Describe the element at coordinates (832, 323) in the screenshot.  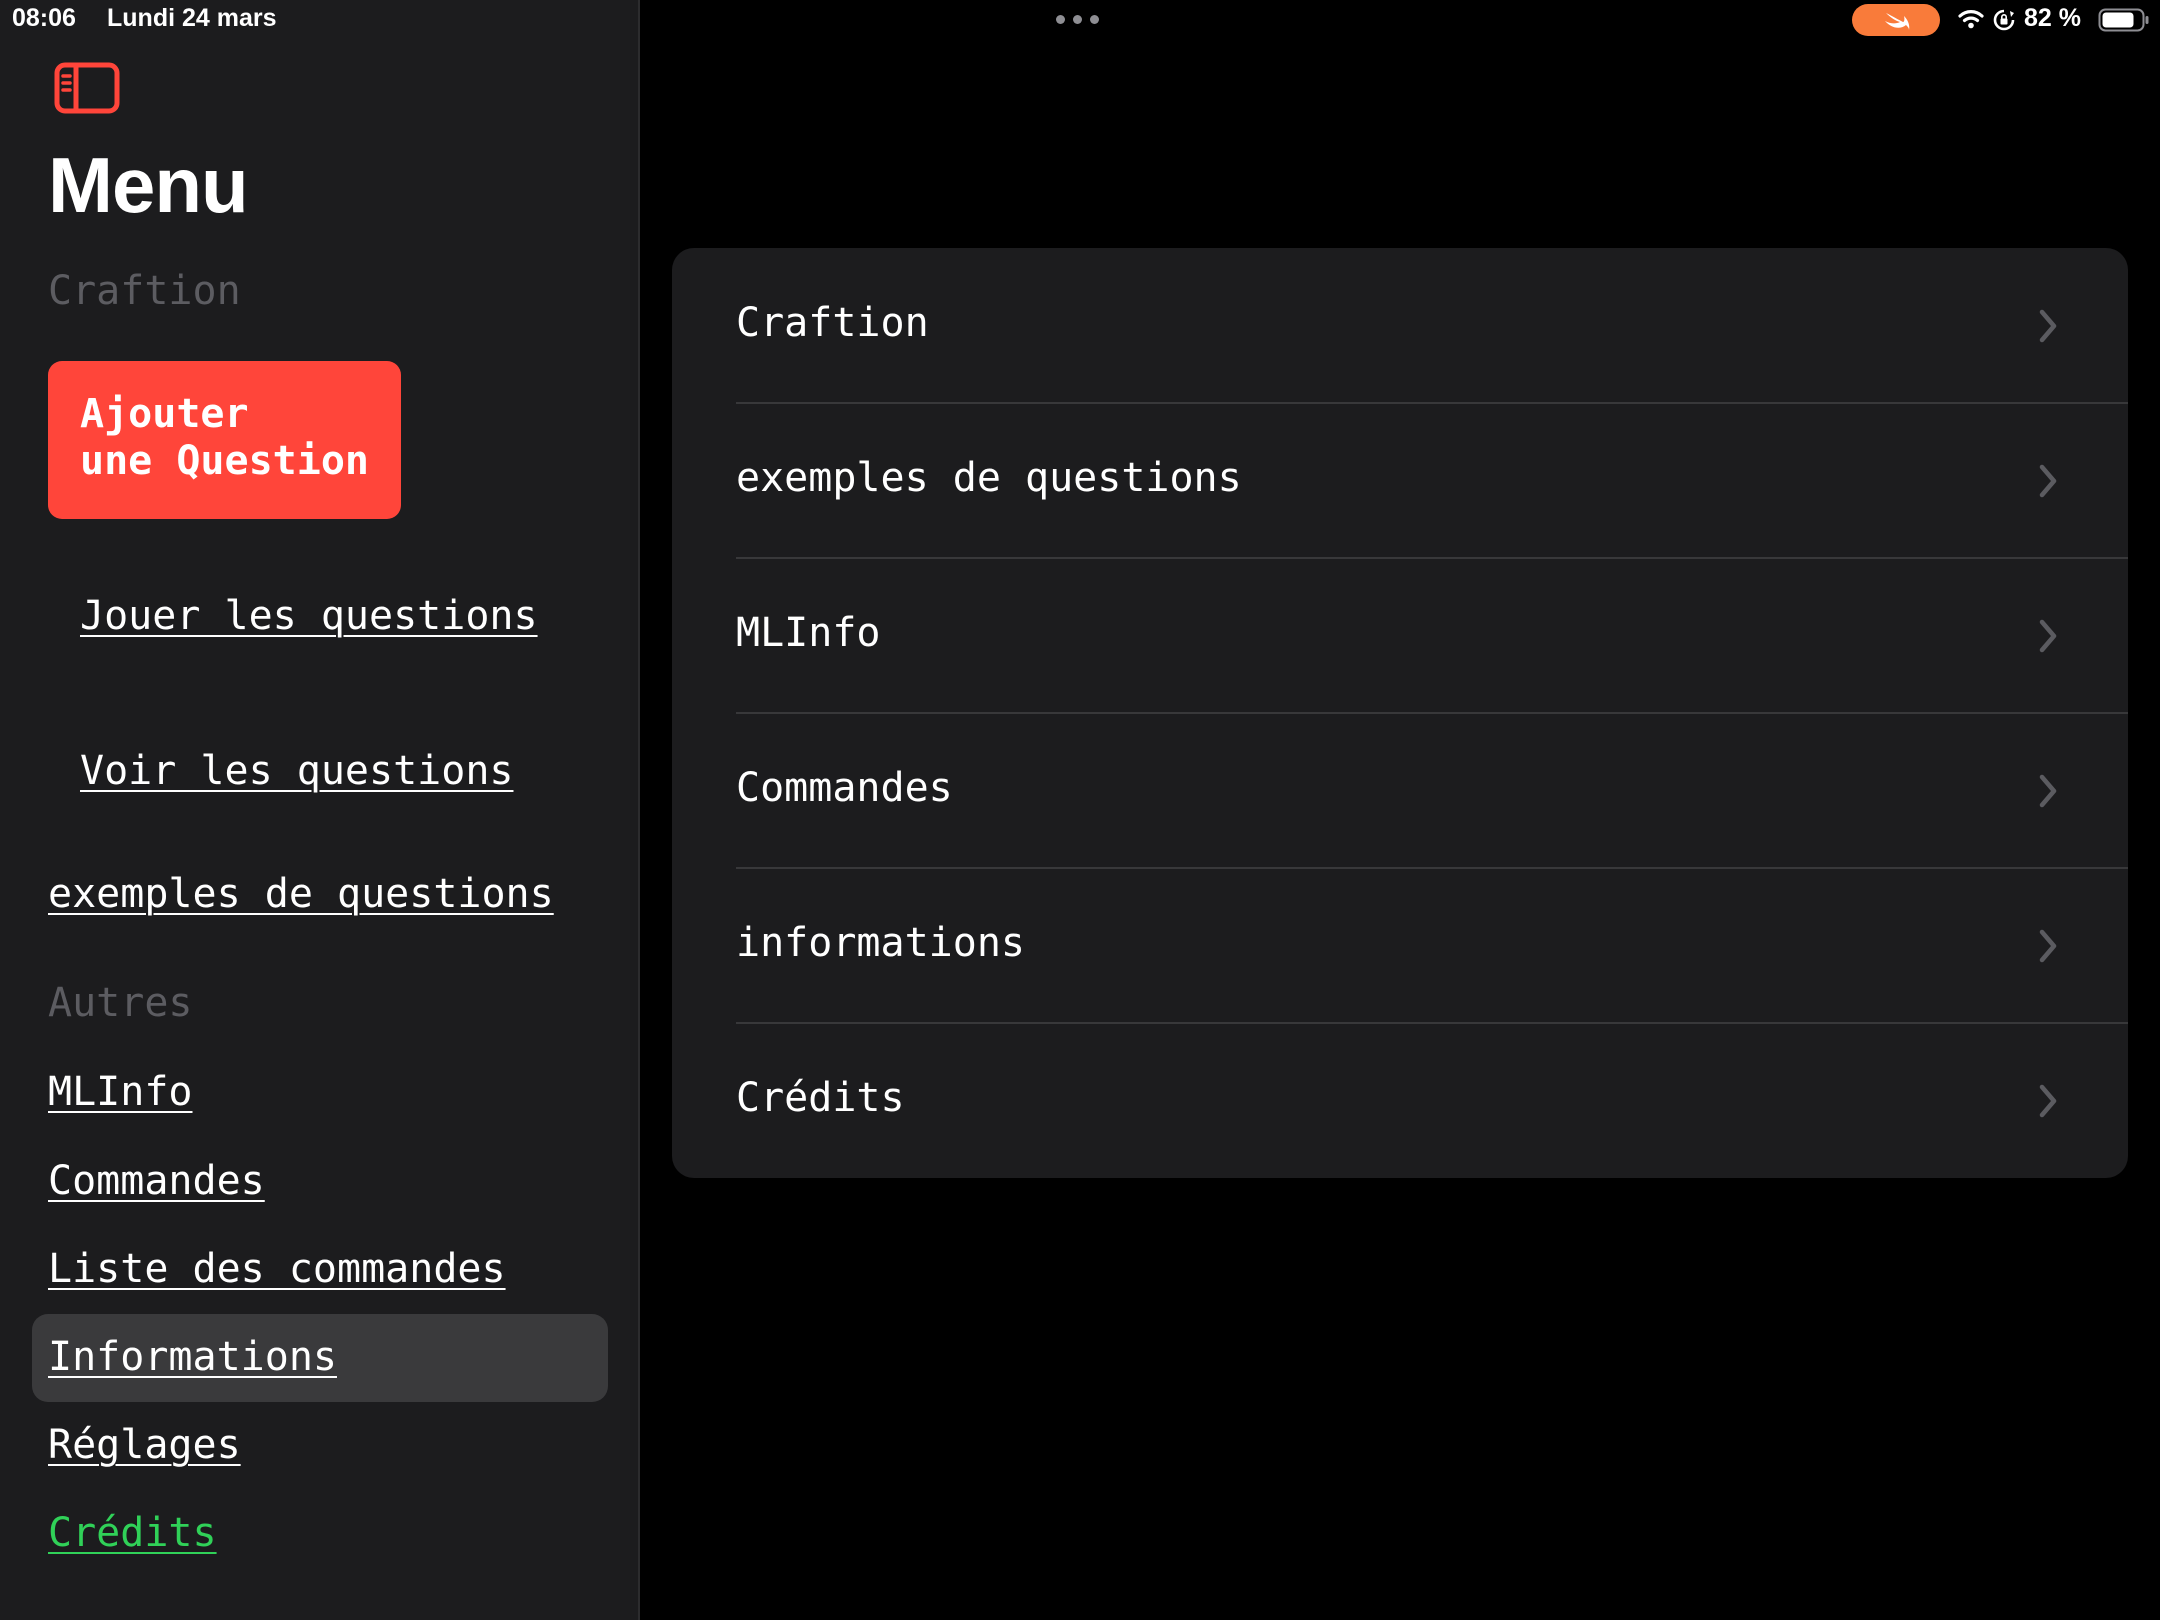
I see `list-row-label: Craftion` at that location.